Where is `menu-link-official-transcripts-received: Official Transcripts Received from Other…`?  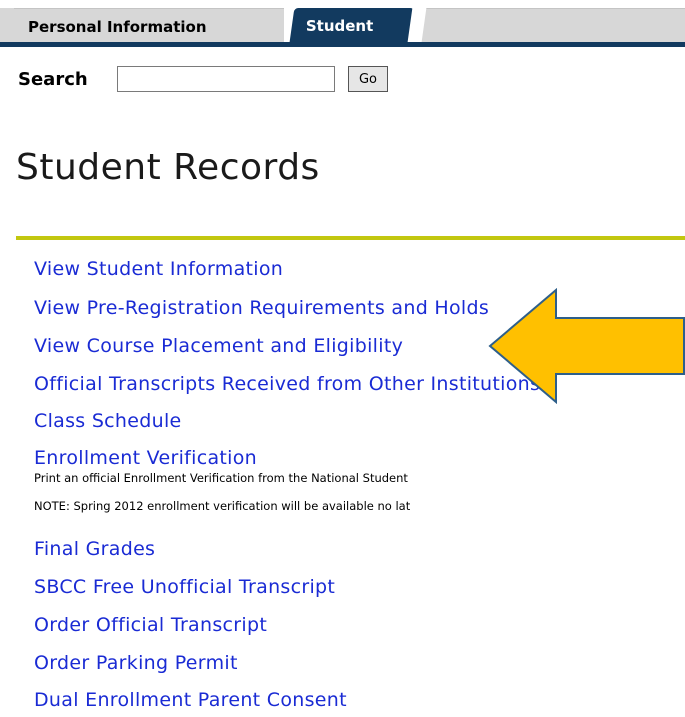 menu-link-official-transcripts-received: Official Transcripts Received from Other… is located at coordinates (287, 384).